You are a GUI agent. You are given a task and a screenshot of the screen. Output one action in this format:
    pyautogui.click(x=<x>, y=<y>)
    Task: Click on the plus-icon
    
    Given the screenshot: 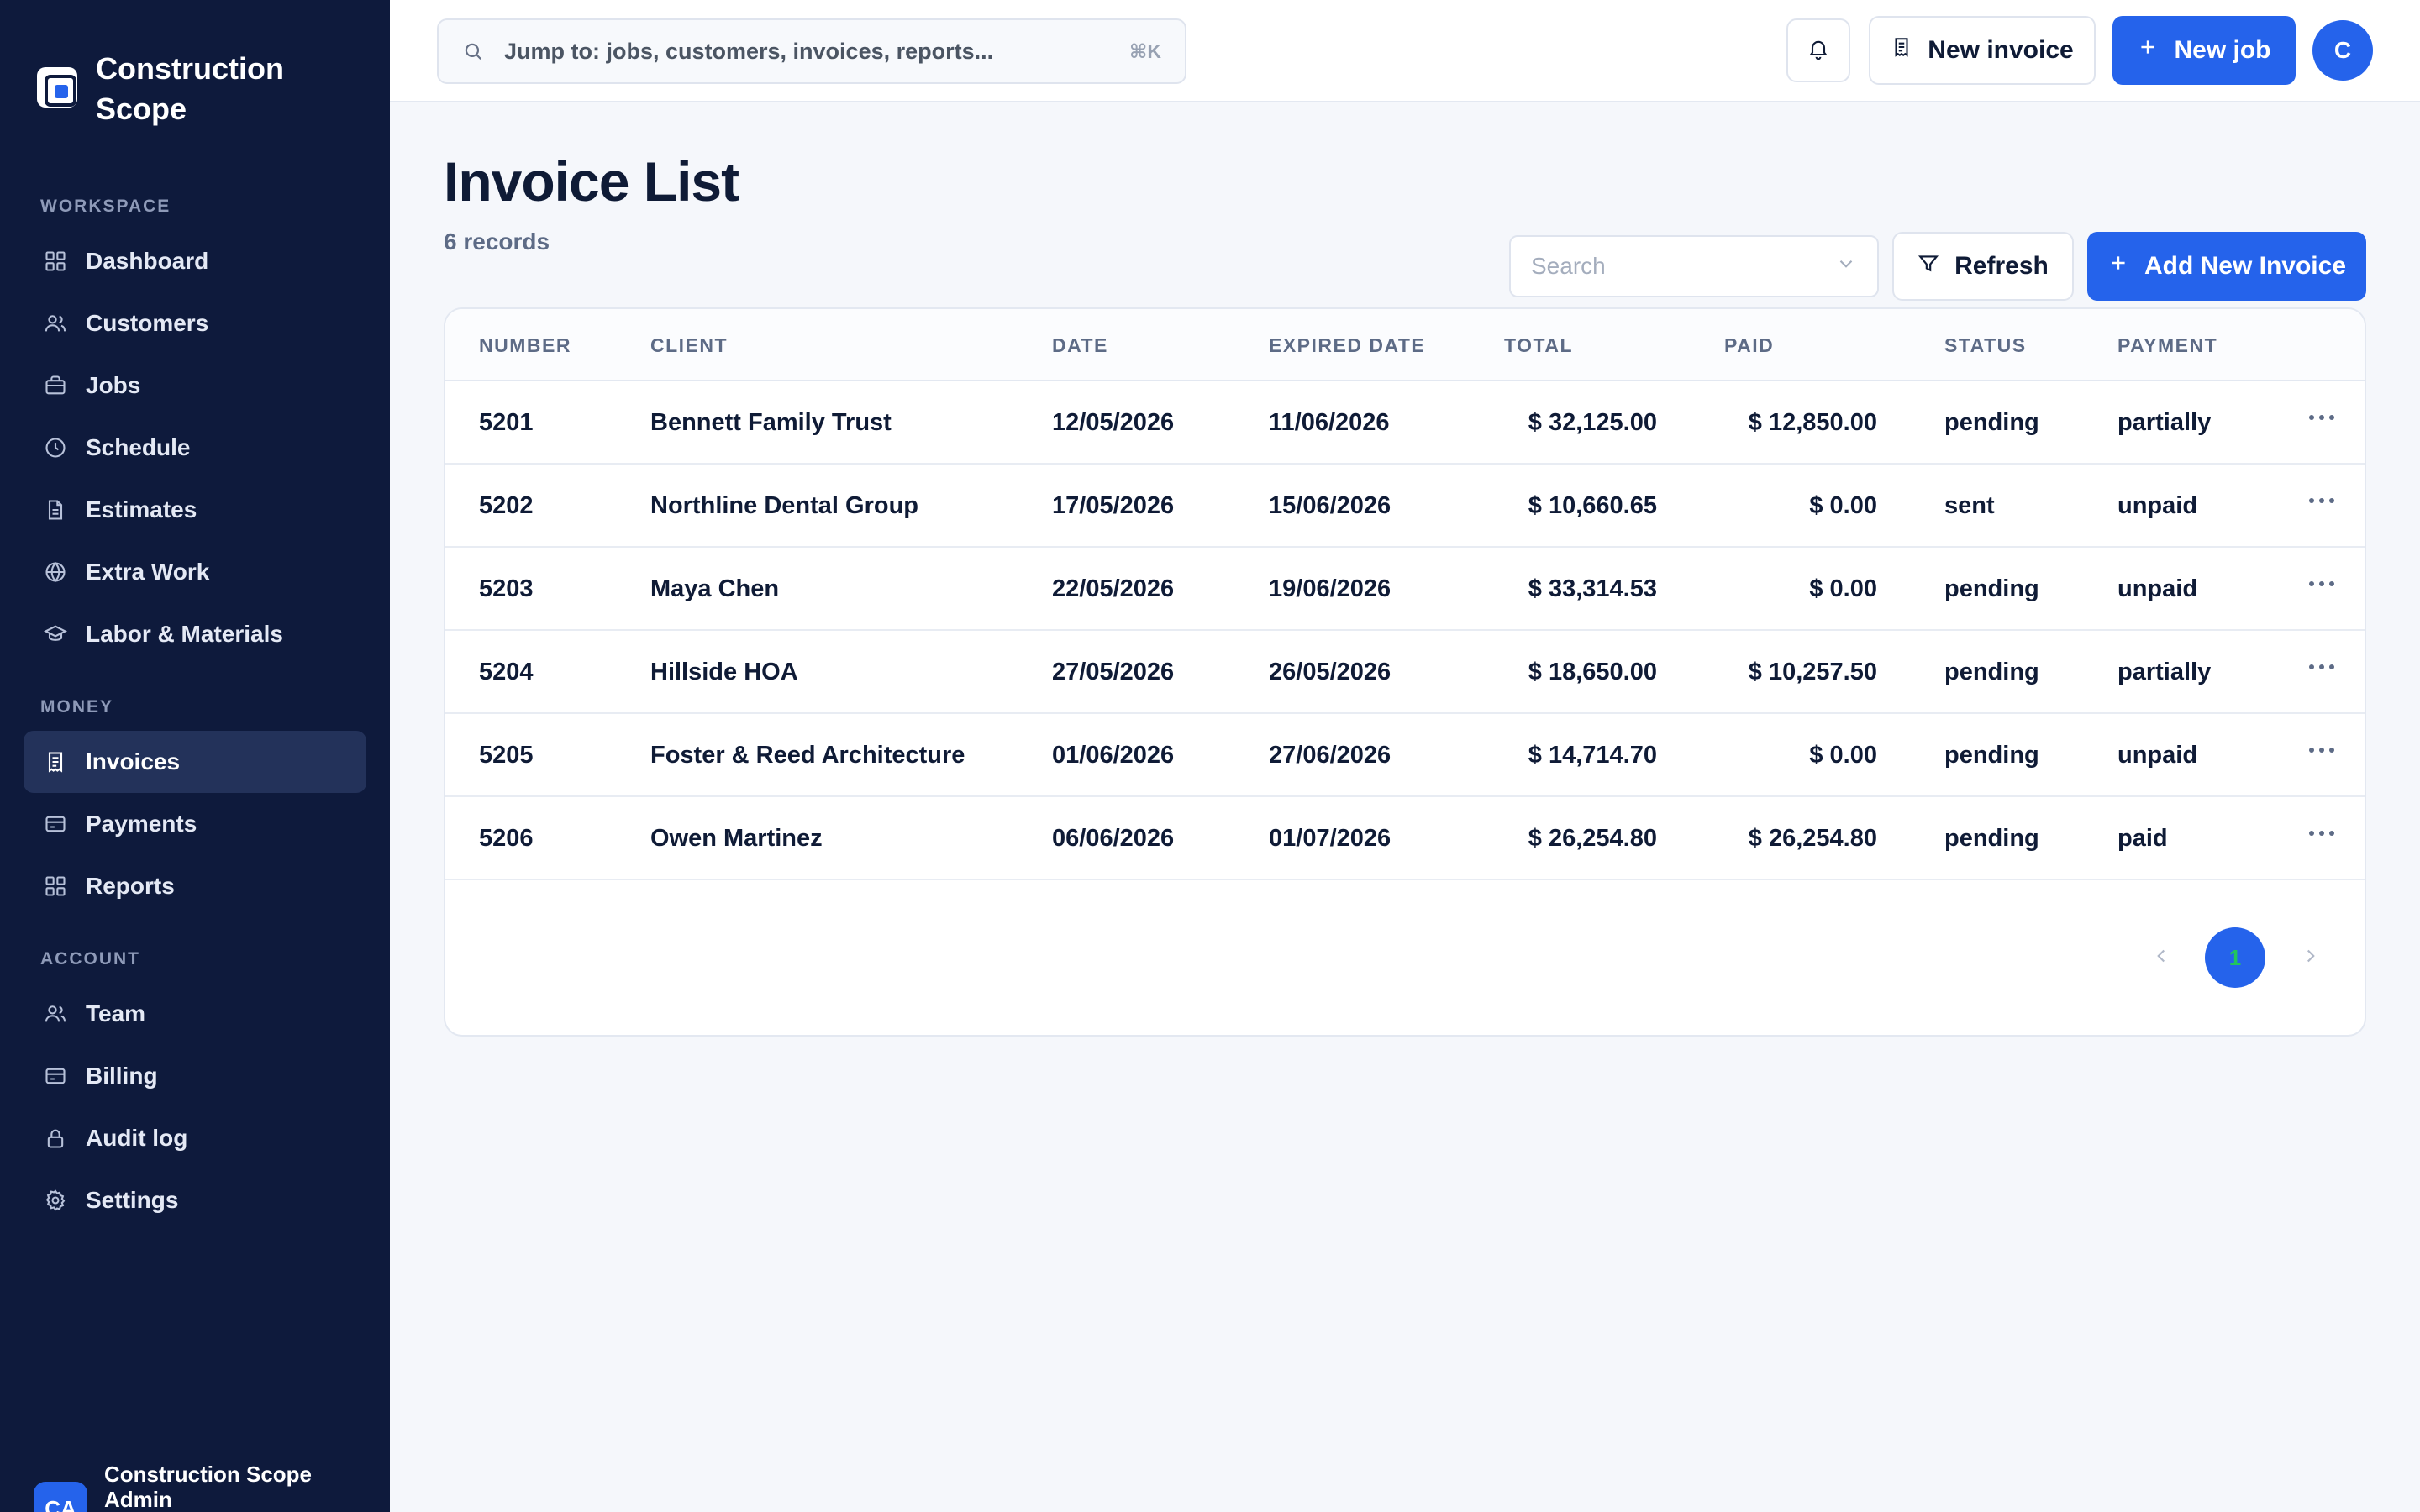 What is the action you would take?
    pyautogui.click(x=2118, y=266)
    